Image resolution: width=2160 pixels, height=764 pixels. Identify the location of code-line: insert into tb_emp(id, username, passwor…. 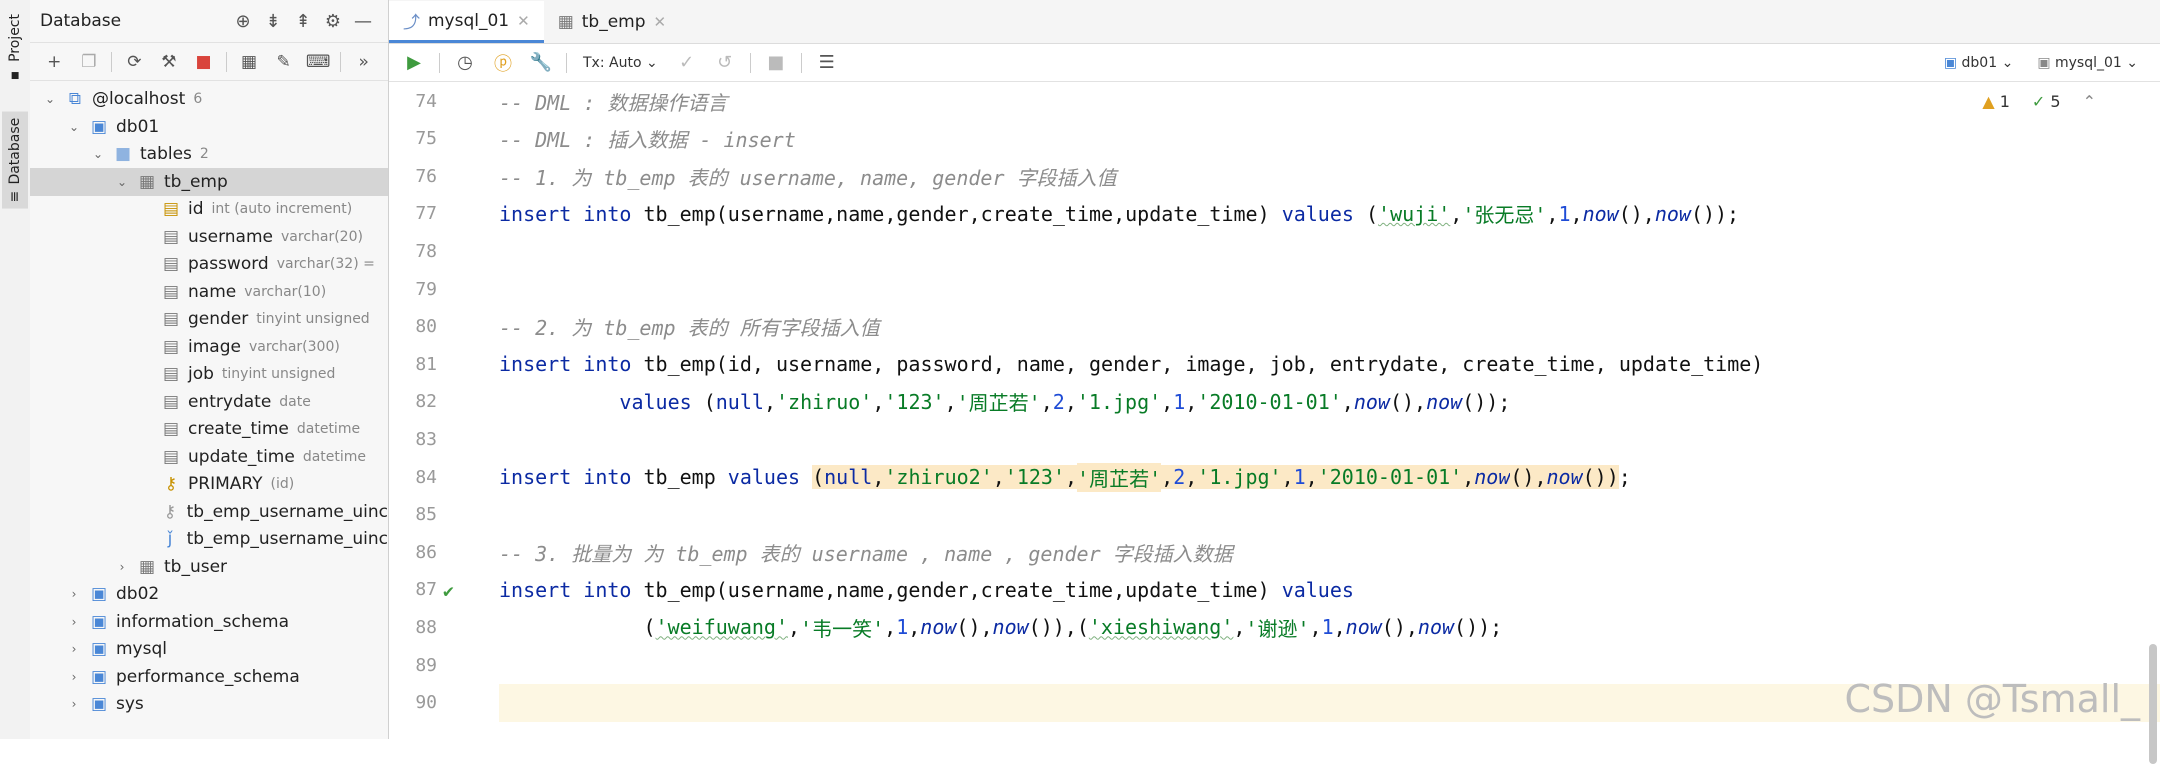
(1329, 364).